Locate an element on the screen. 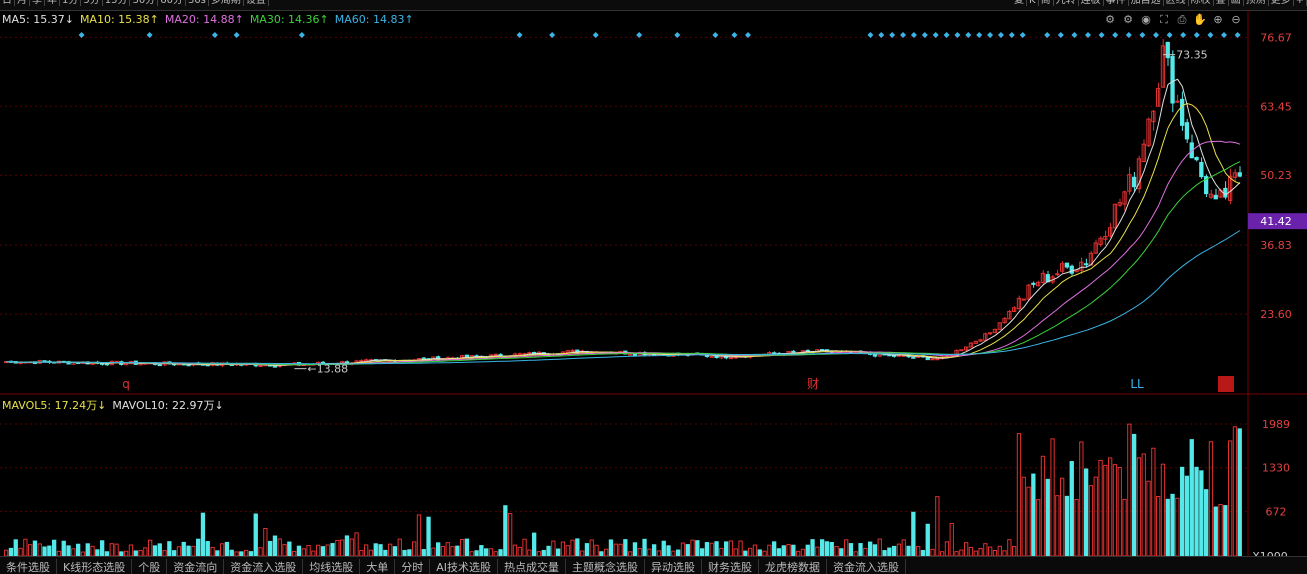 Image resolution: width=1307 pixels, height=574 pixels. bottom-tab-14: 资金流入选股 is located at coordinates (866, 566).